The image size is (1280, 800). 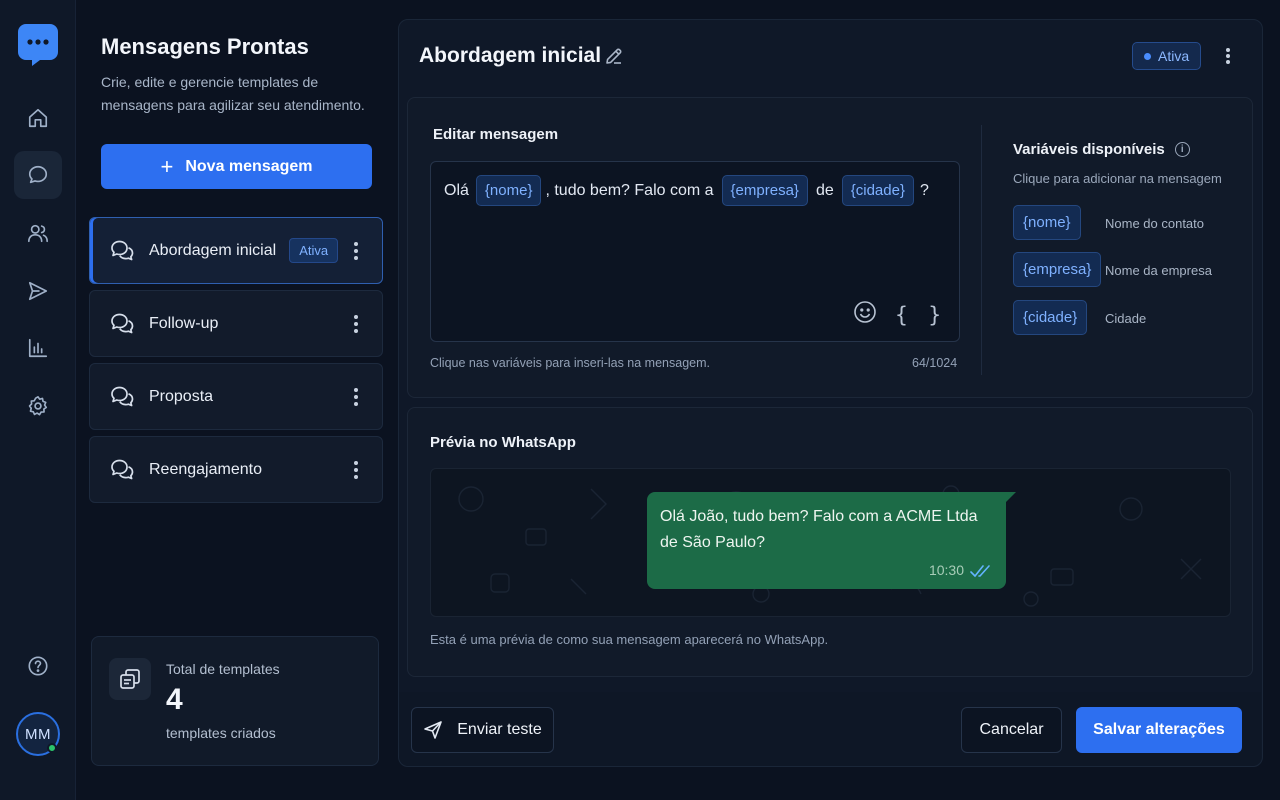 I want to click on message-text: , tudo bem? Falo com a, so click(x=629, y=190).